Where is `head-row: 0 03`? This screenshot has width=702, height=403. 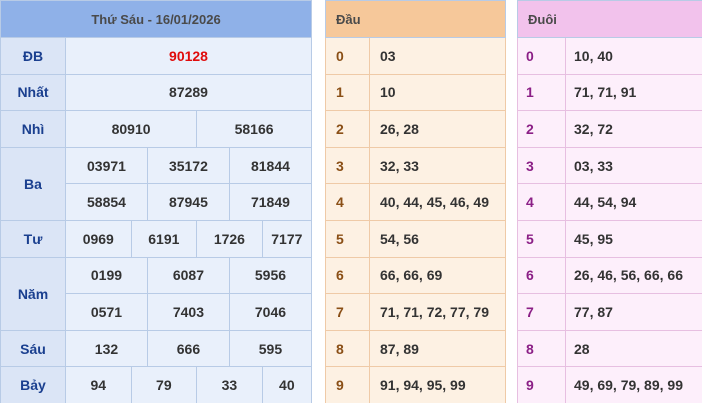 head-row: 0 03 is located at coordinates (415, 56).